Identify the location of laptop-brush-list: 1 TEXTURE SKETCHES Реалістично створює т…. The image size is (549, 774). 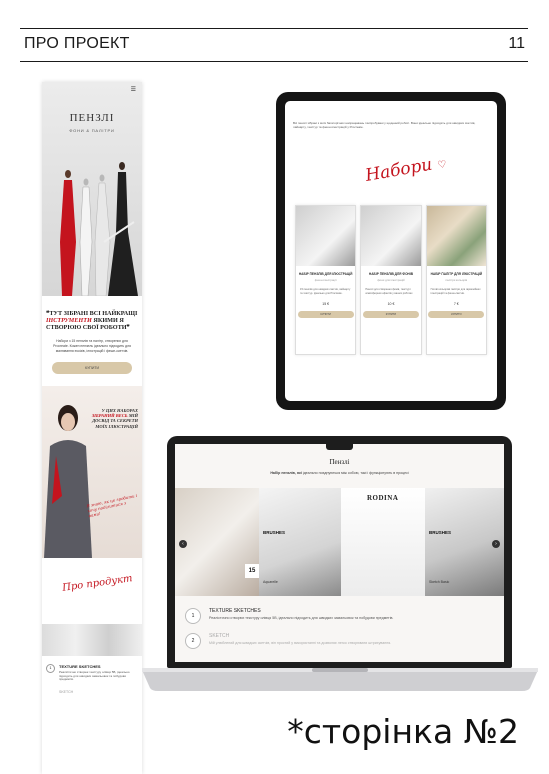
(340, 633).